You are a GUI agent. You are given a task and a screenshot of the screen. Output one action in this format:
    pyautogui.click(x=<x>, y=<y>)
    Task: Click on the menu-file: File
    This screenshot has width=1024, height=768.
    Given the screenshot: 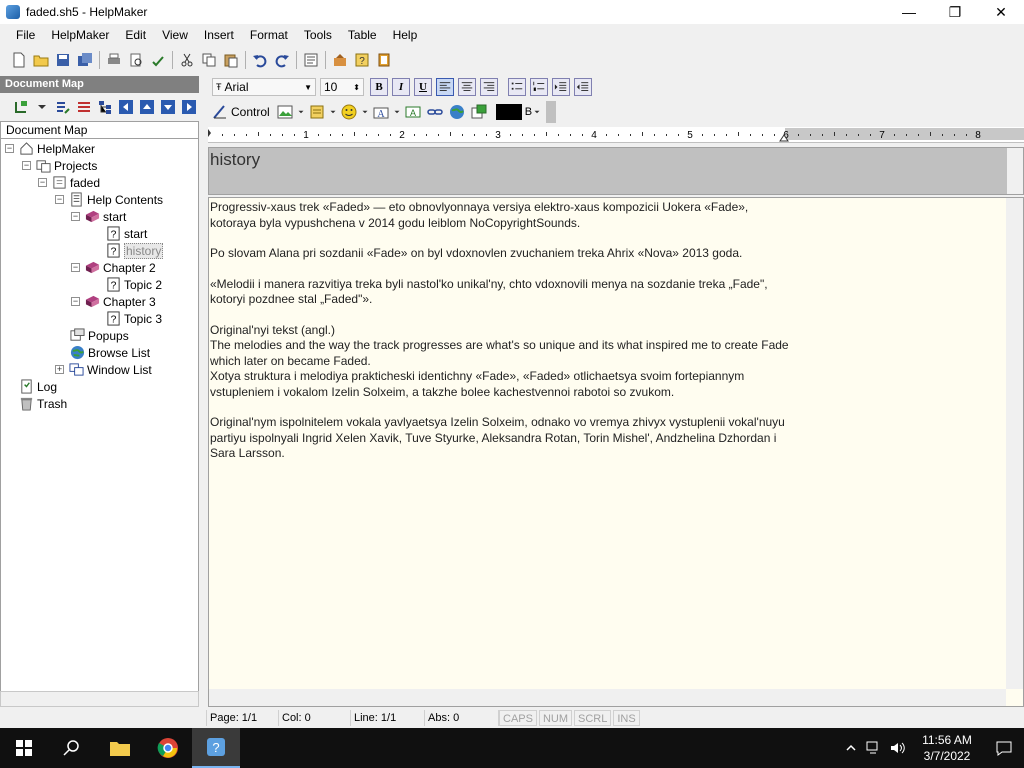 What is the action you would take?
    pyautogui.click(x=25, y=35)
    